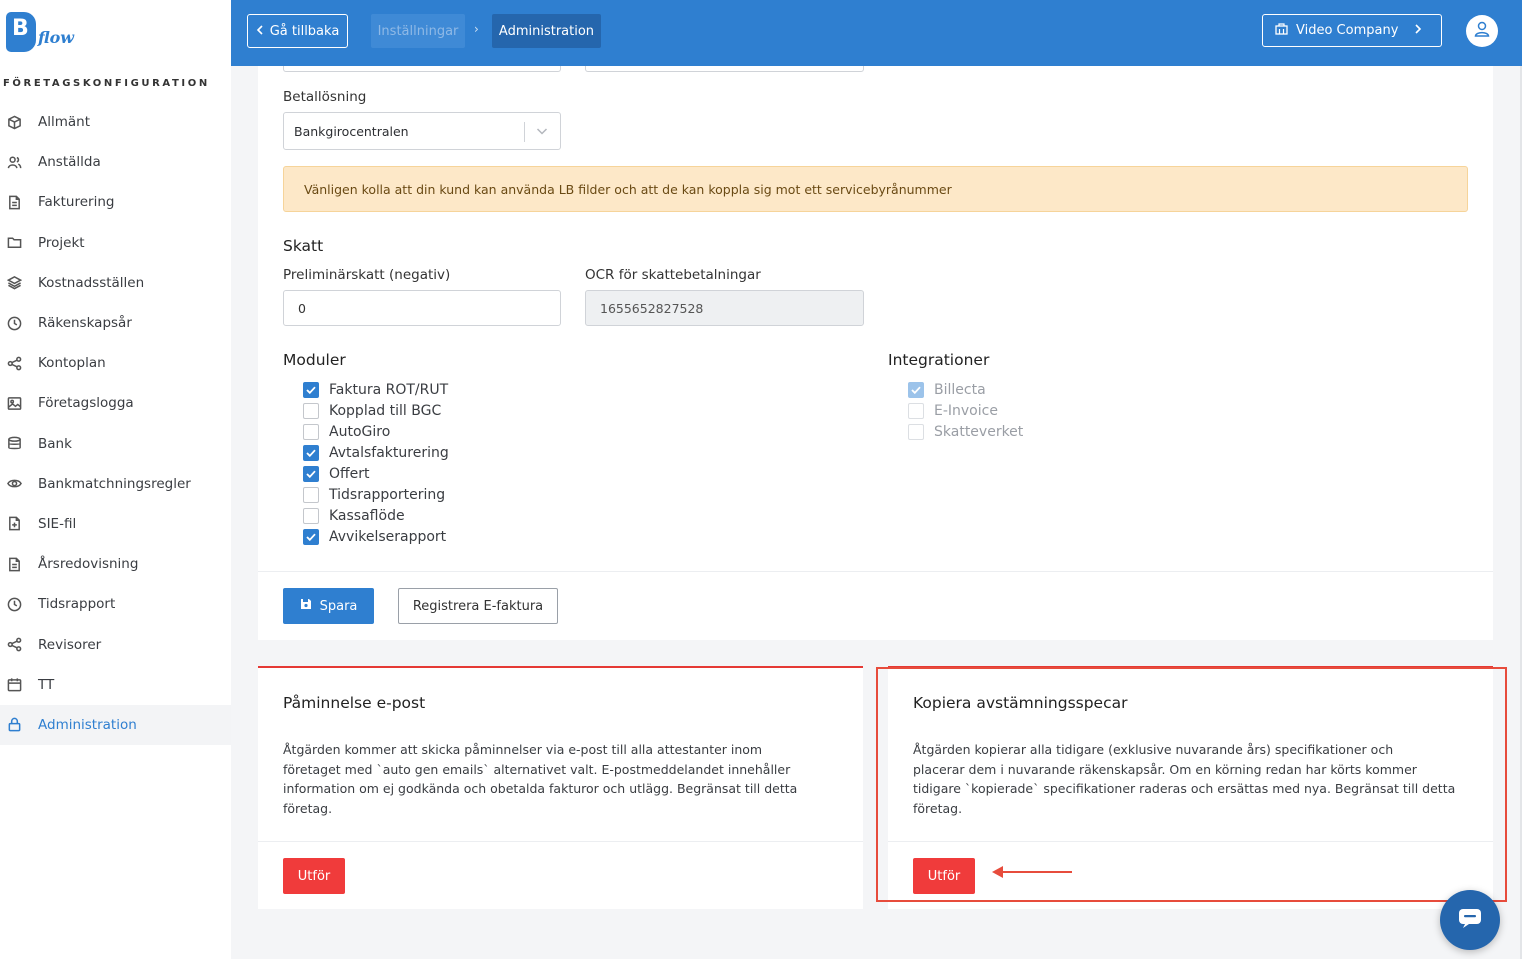  What do you see at coordinates (1281, 30) in the screenshot?
I see `building-icon` at bounding box center [1281, 30].